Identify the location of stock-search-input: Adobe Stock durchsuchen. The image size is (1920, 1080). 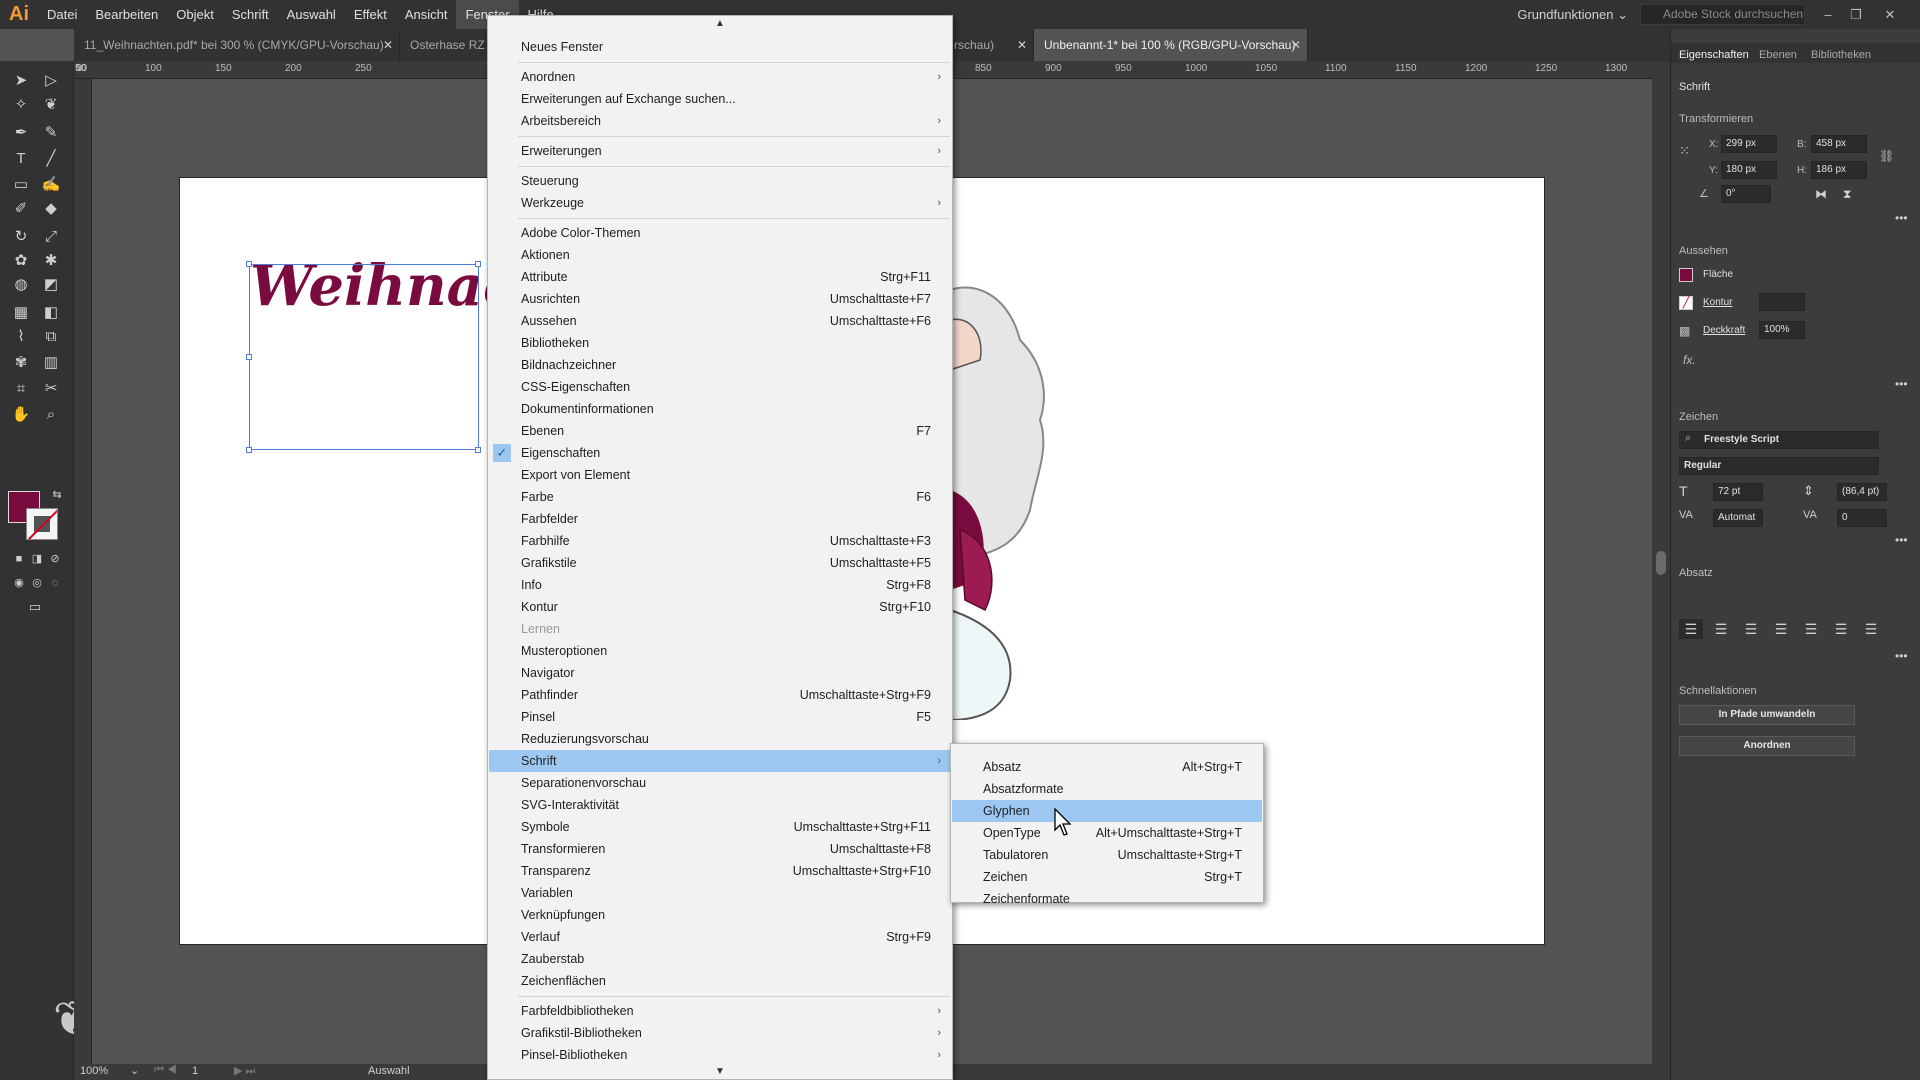
(1722, 14).